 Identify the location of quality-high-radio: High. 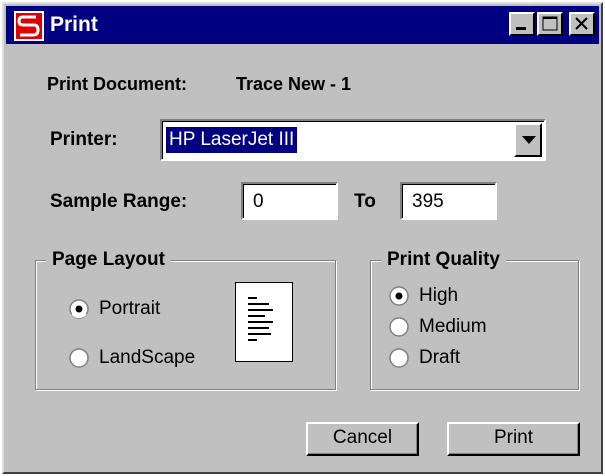
(423, 296).